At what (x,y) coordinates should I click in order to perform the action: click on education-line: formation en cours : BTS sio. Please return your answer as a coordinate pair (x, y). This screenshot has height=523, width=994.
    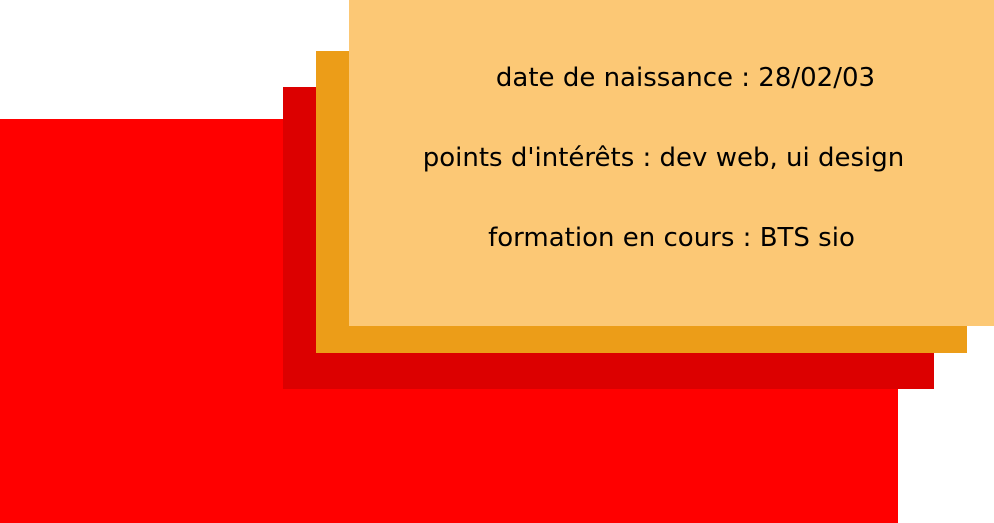
    Looking at the image, I should click on (671, 238).